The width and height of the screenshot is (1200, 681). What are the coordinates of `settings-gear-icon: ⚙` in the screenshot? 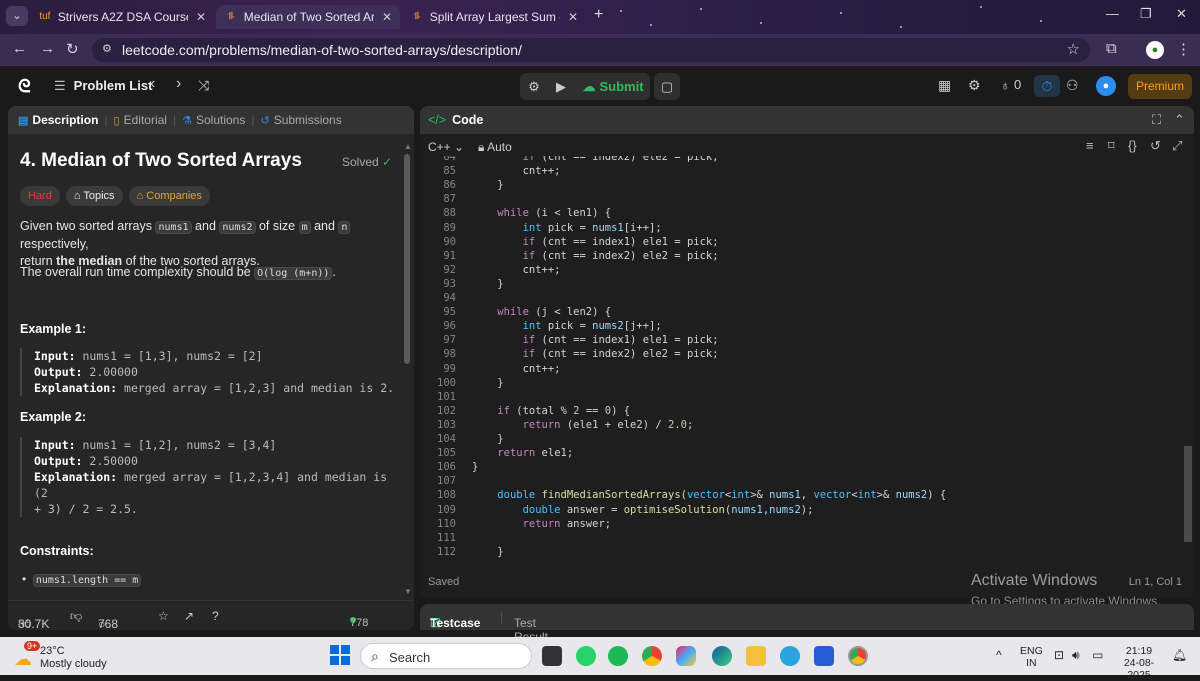 It's located at (974, 85).